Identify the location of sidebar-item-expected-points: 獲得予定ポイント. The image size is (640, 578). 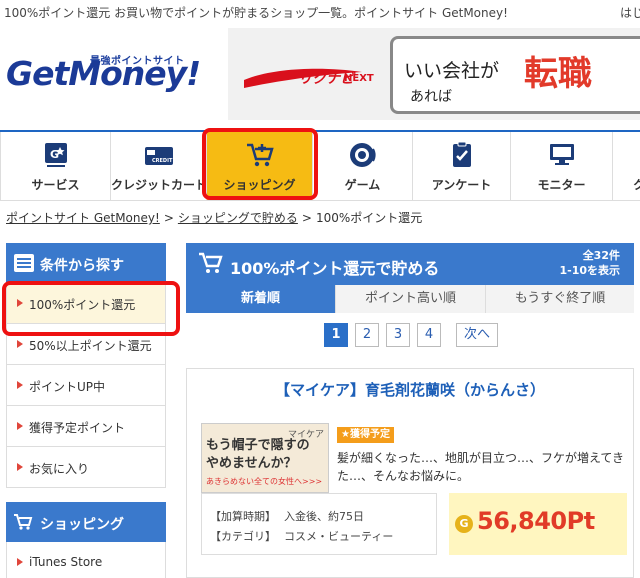
(86, 426).